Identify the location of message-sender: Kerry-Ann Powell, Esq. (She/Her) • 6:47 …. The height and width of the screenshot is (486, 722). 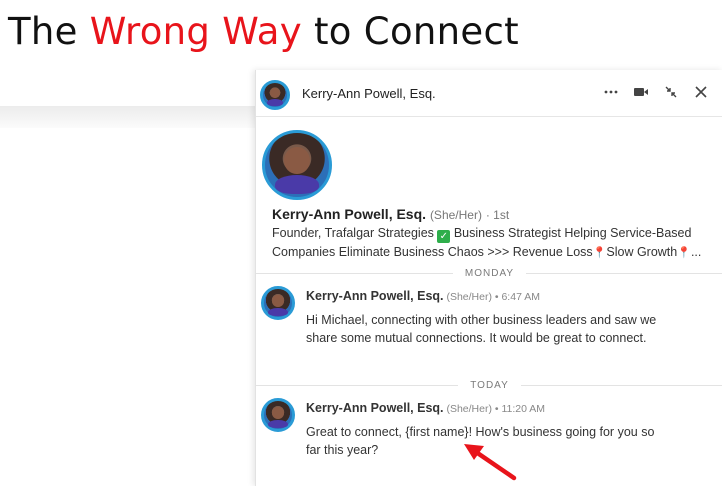
(423, 296).